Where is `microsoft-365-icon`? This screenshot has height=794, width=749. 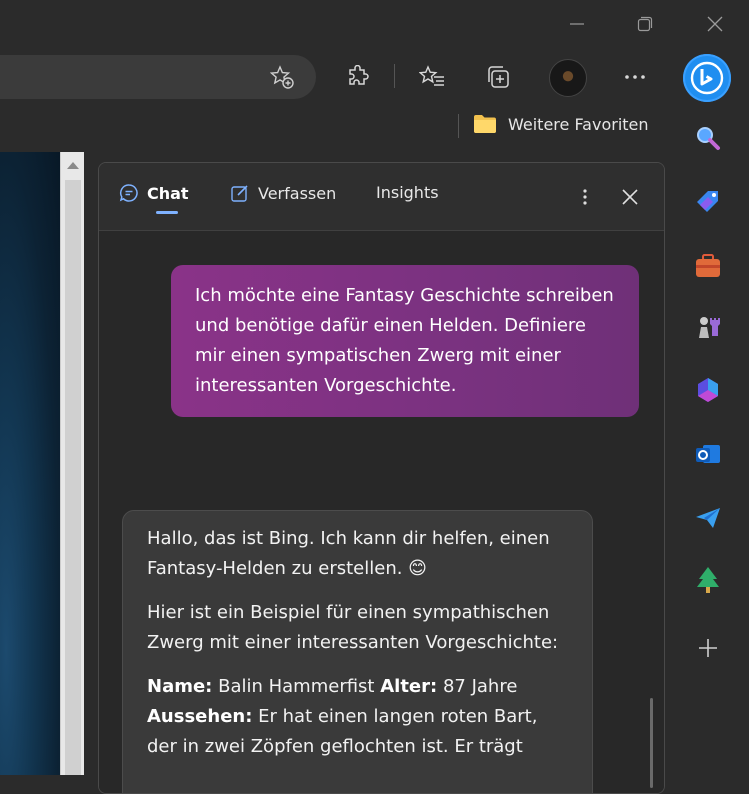 microsoft-365-icon is located at coordinates (708, 390).